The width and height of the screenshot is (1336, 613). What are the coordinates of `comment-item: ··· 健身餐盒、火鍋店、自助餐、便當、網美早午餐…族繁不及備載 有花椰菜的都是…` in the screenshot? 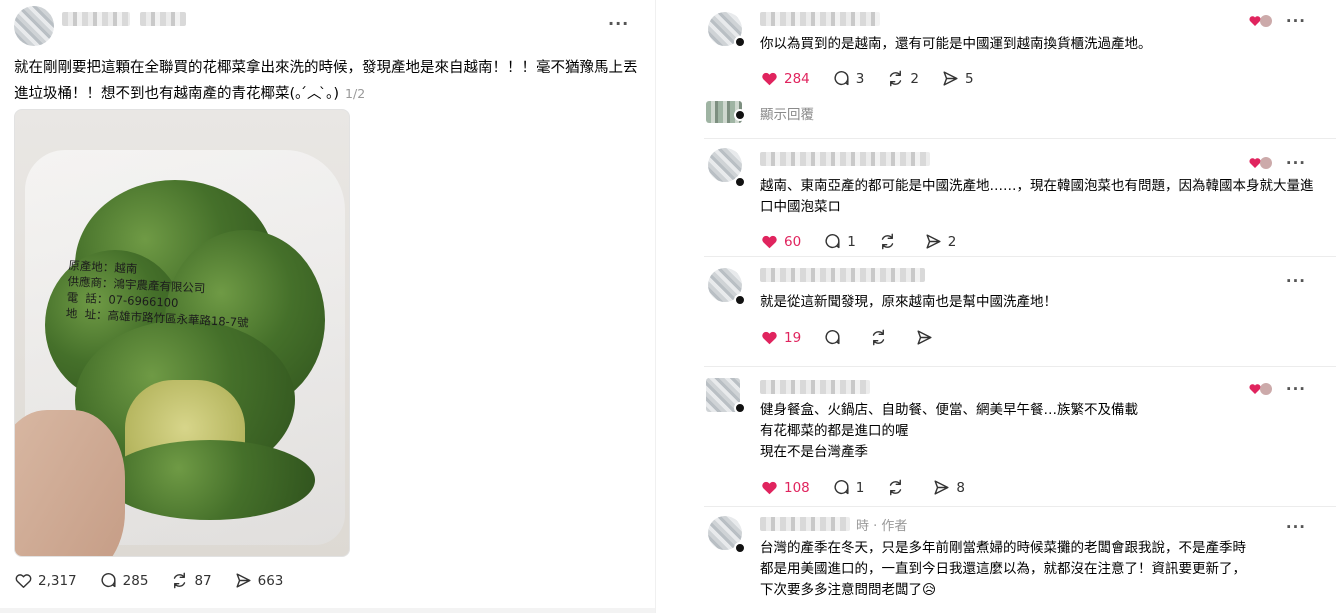 It's located at (1018, 438).